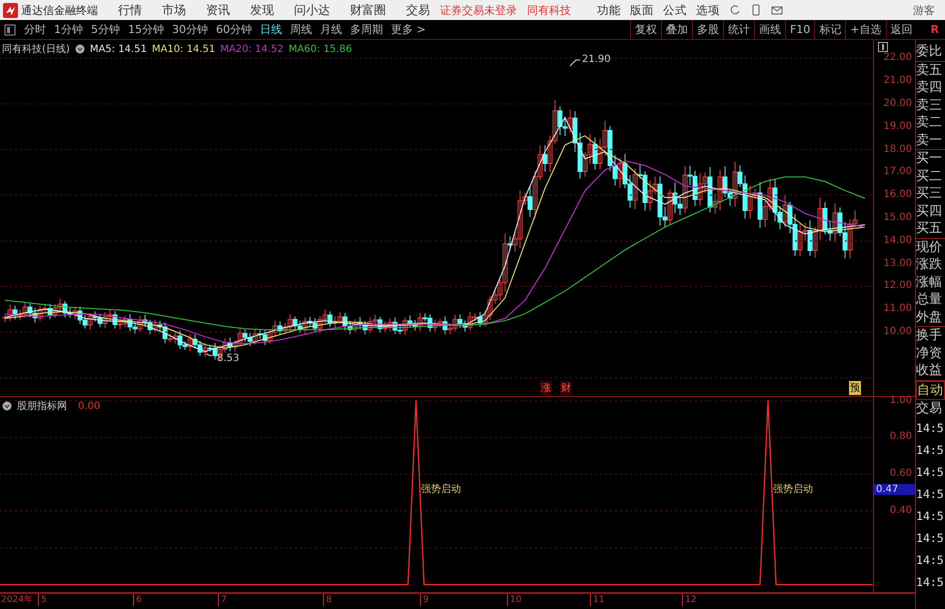  What do you see at coordinates (930, 176) in the screenshot?
I see `quote-label: 买二` at bounding box center [930, 176].